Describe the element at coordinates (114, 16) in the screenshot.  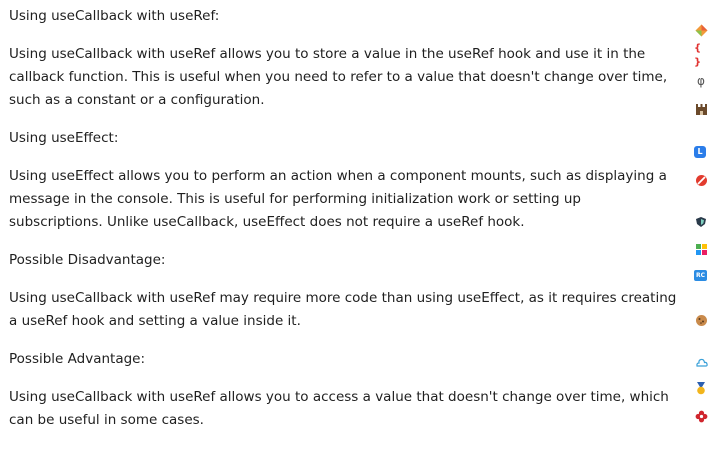
I see `section-heading-usecallback: Using useCallback with useRef:` at that location.